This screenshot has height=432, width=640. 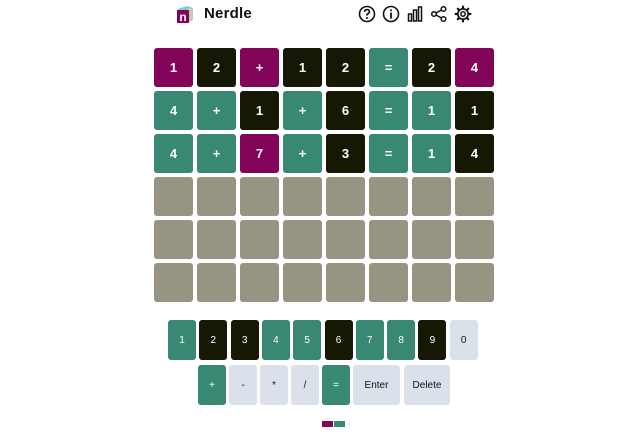 What do you see at coordinates (212, 385) in the screenshot?
I see `key-plus: +` at bounding box center [212, 385].